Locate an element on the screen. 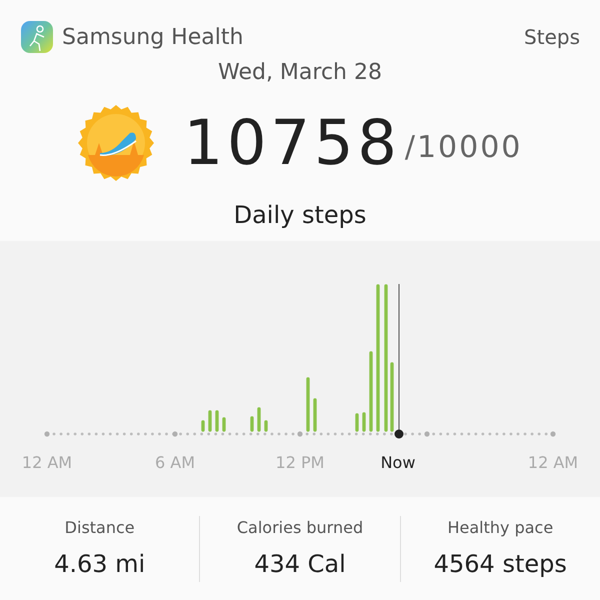 The image size is (600, 600). stat-value: 4564 steps is located at coordinates (500, 564).